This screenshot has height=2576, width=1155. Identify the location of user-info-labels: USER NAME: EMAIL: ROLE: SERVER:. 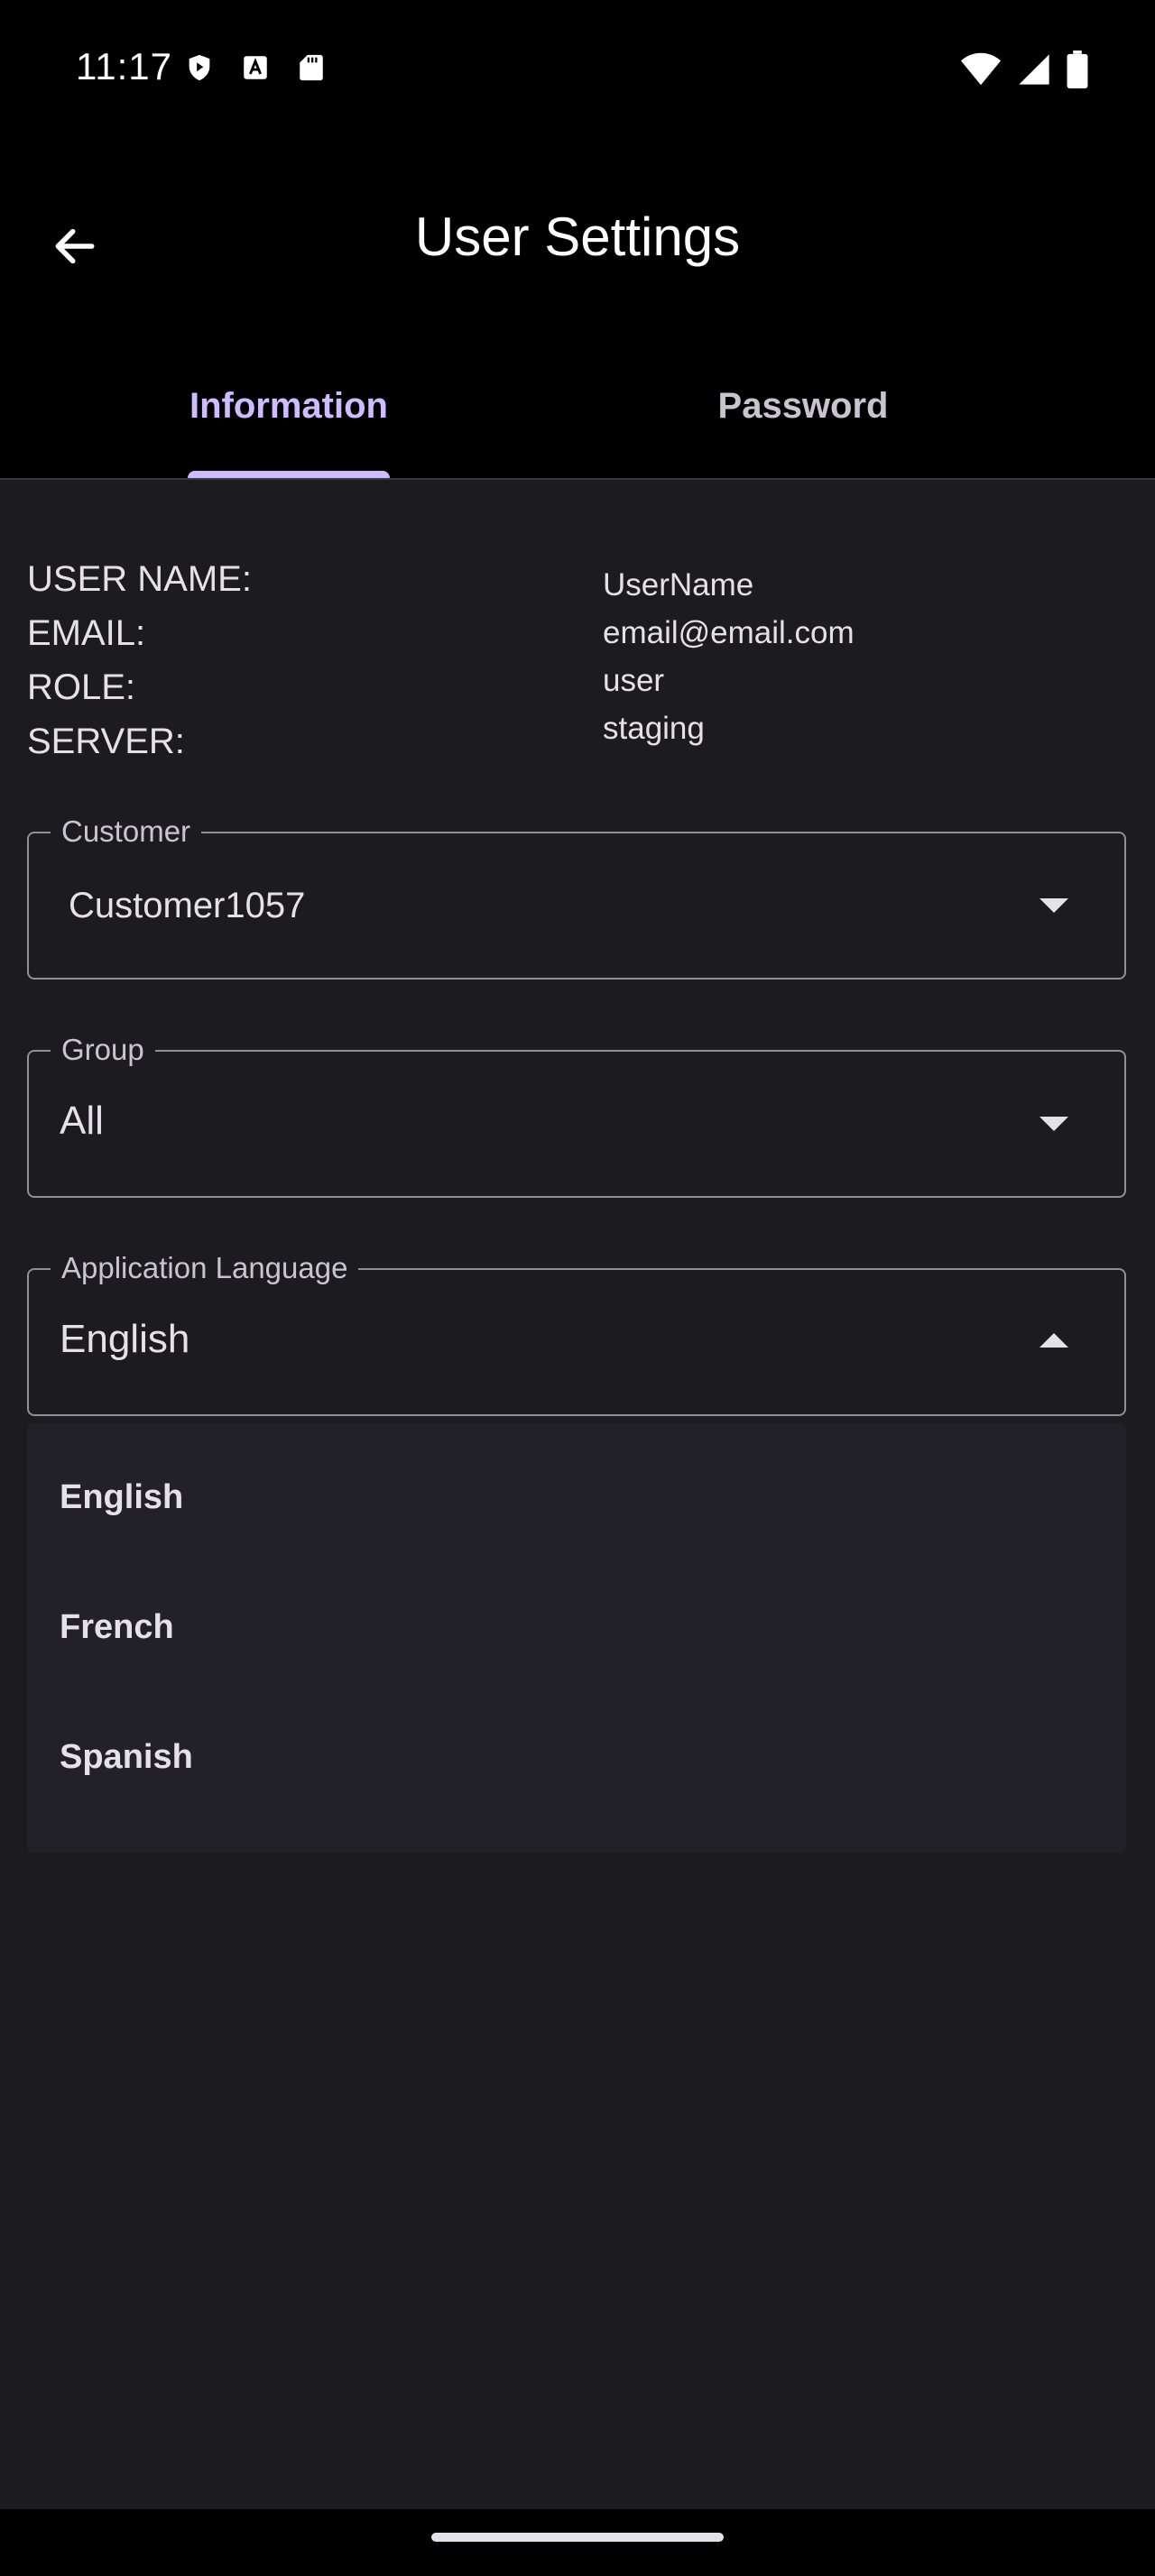
(139, 660).